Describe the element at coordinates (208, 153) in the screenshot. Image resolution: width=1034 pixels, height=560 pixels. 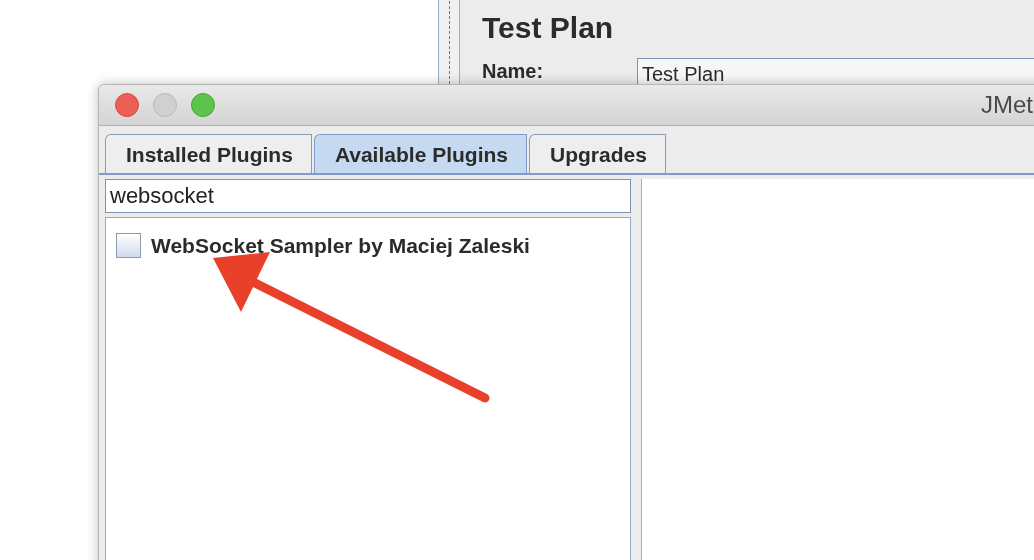
I see `tab: Installed Plugins` at that location.